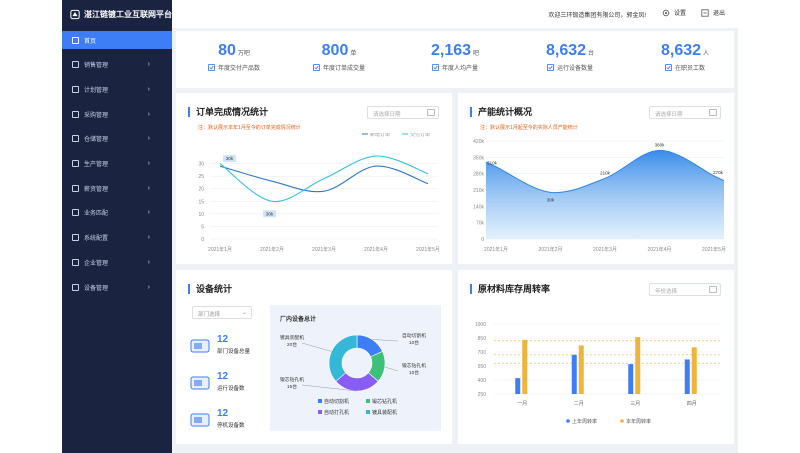  What do you see at coordinates (692, 404) in the screenshot?
I see `x-tick-label: 四月` at bounding box center [692, 404].